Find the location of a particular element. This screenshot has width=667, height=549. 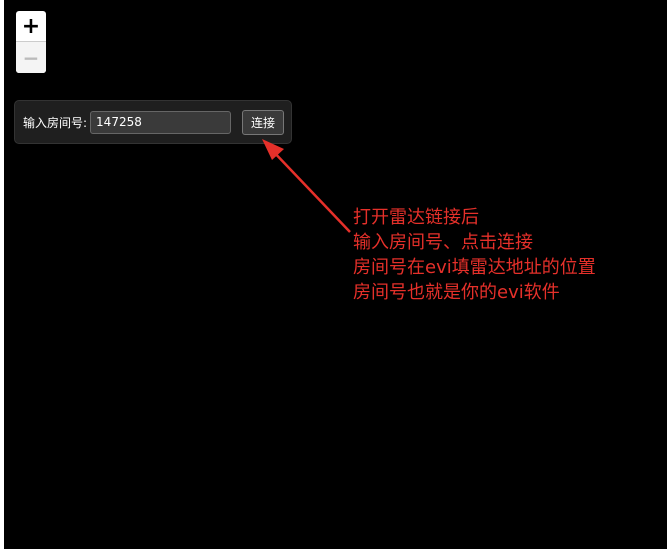

zoom-control: + − is located at coordinates (31, 42).